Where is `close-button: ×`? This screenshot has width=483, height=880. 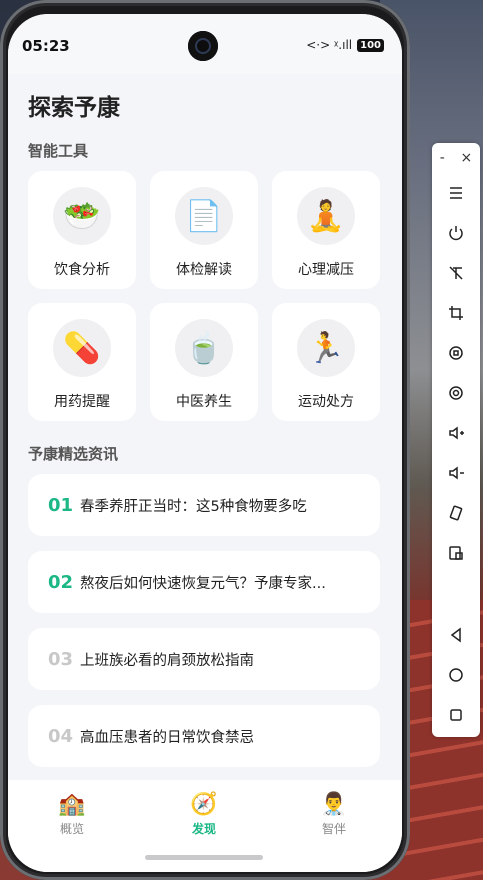
close-button: × is located at coordinates (466, 158).